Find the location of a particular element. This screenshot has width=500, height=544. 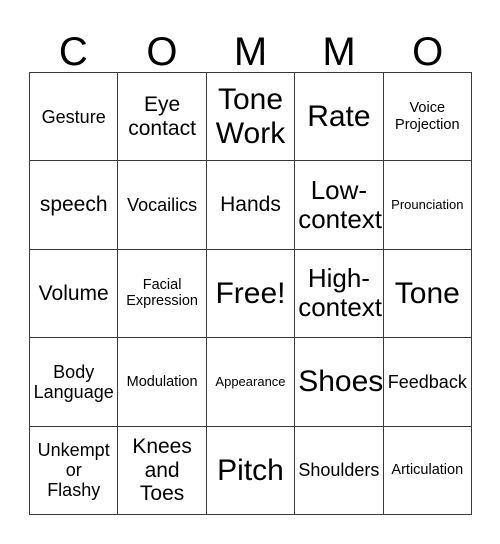

bingo-cell: Volume is located at coordinates (74, 294).